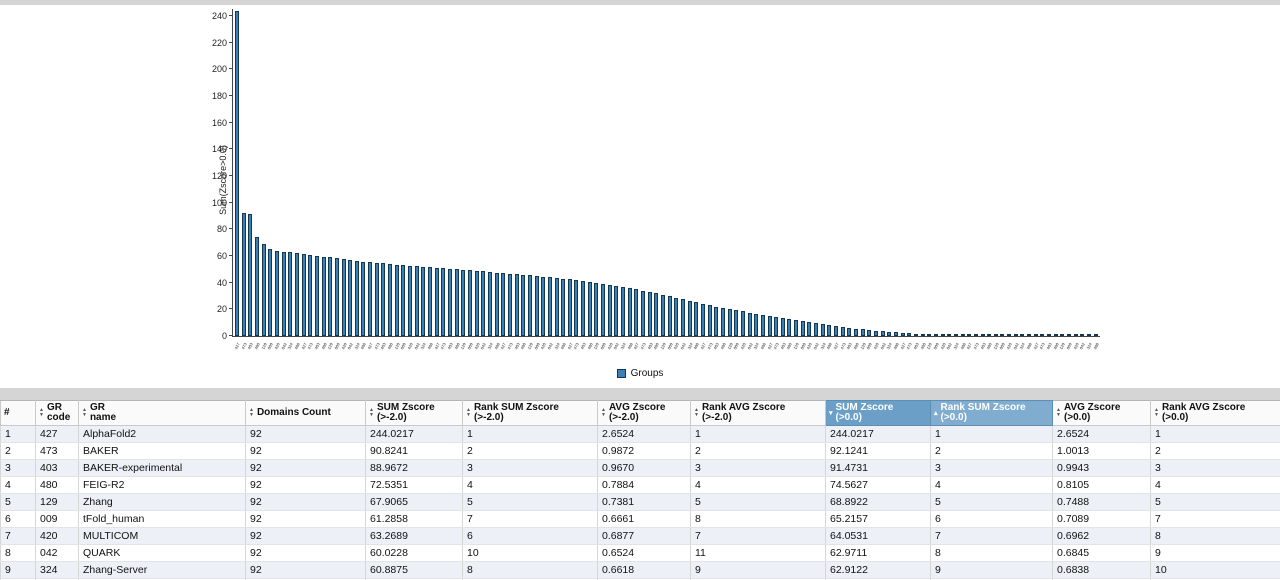  What do you see at coordinates (1215, 413) in the screenshot?
I see `column-header-rank-avg-zscore-gt0: ▲ ▼ Rank AVG Zscore (>0.0)` at bounding box center [1215, 413].